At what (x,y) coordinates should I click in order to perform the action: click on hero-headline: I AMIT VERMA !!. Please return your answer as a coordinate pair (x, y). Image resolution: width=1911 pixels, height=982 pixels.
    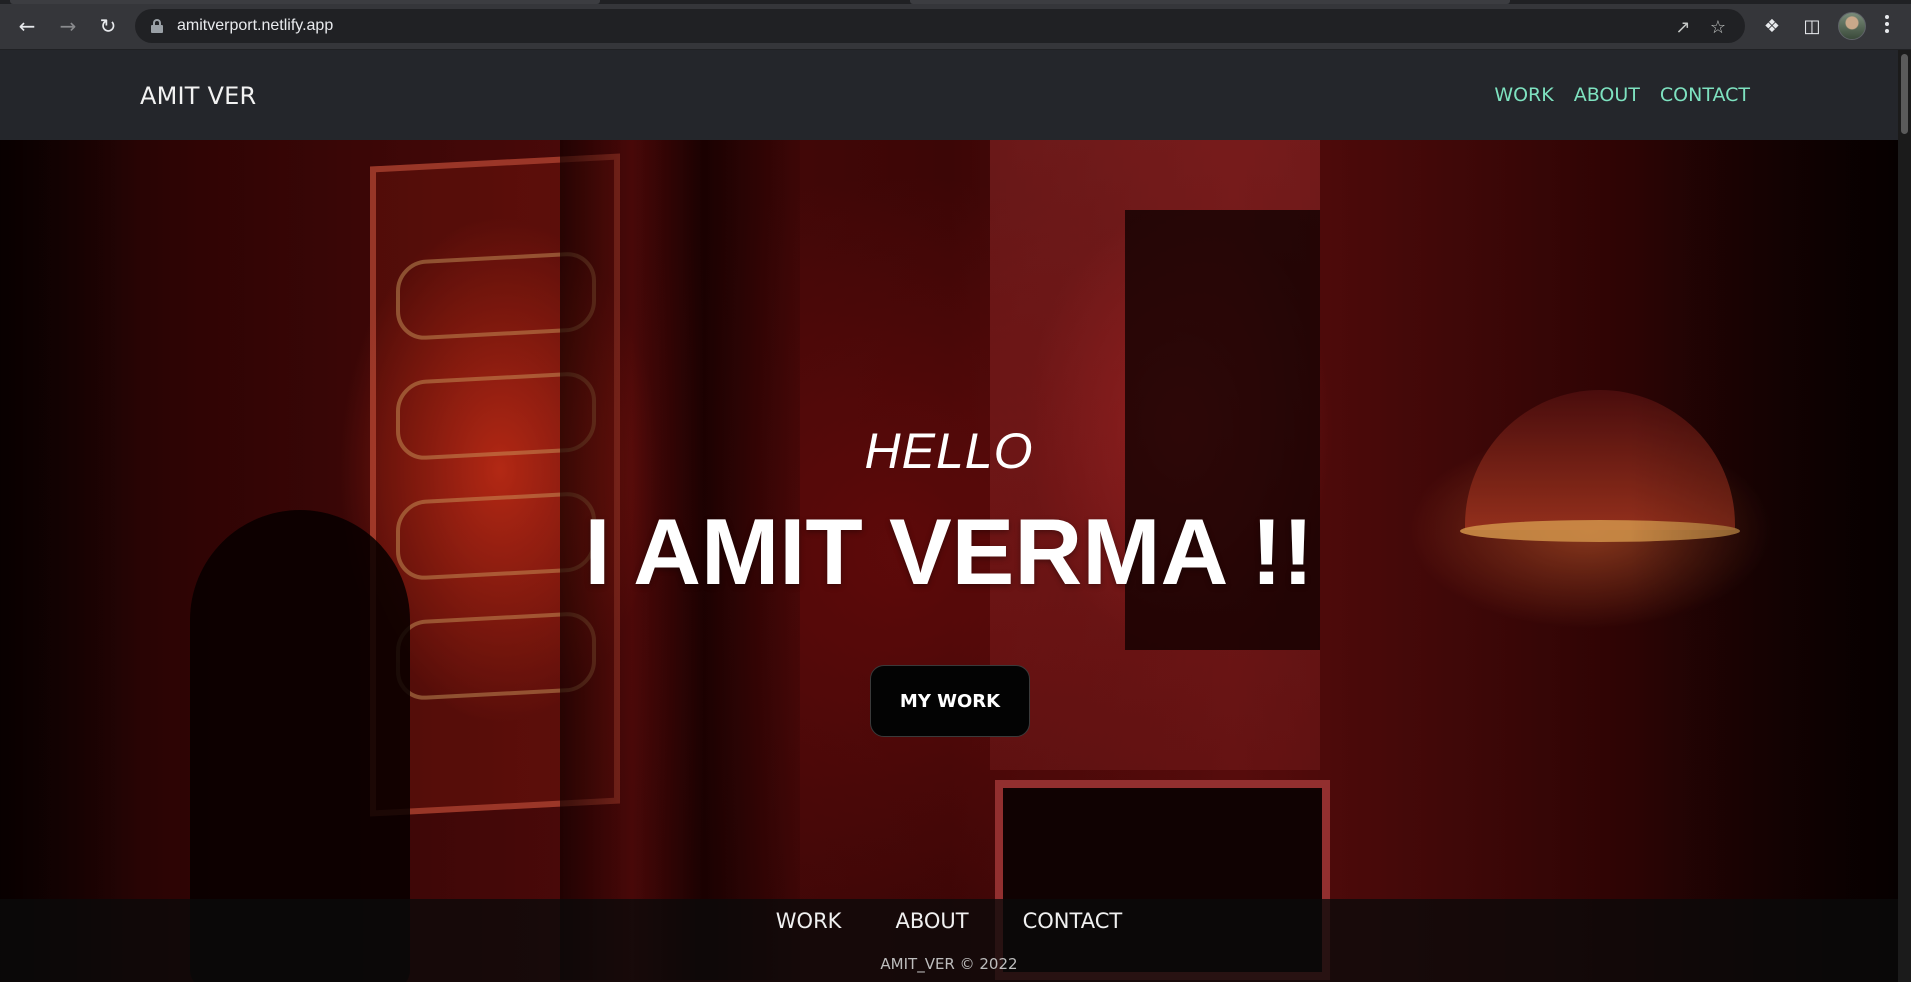
    Looking at the image, I should click on (949, 551).